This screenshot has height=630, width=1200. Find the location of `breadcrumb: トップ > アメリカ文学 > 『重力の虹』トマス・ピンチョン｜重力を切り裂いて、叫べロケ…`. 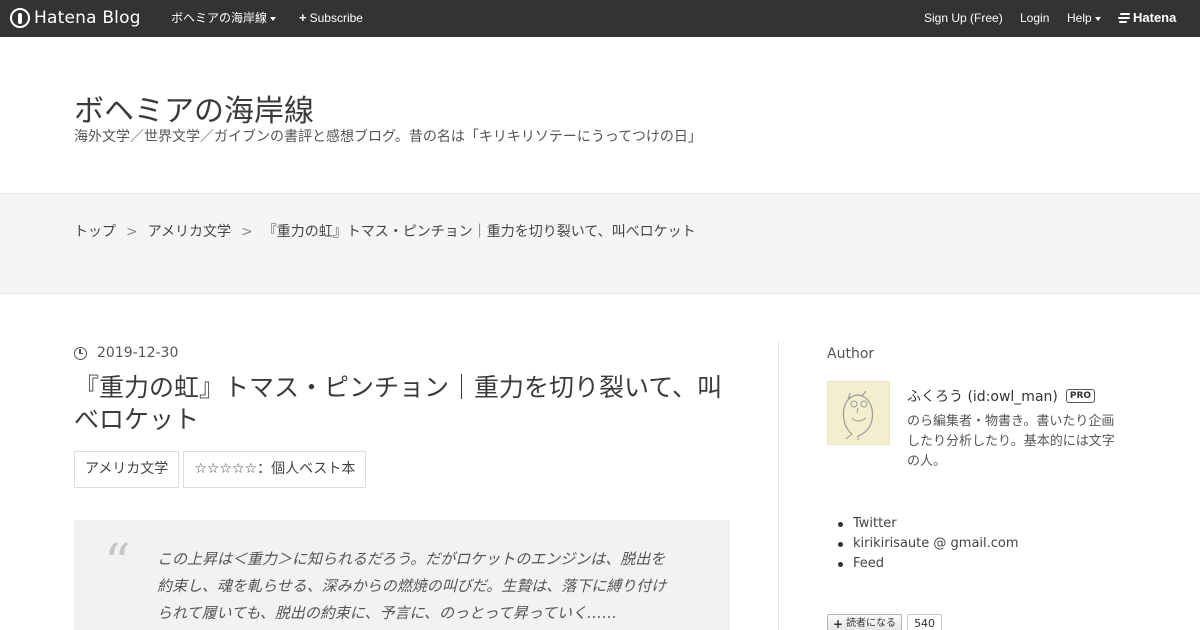

breadcrumb: トップ > アメリカ文学 > 『重力の虹』トマス・ピンチョン｜重力を切り裂いて、叫べロケ… is located at coordinates (385, 231).